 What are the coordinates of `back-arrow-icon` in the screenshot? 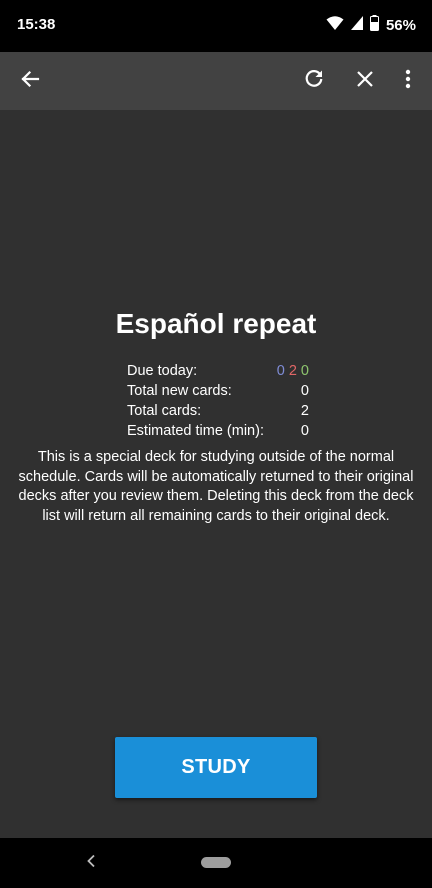 It's located at (30, 81).